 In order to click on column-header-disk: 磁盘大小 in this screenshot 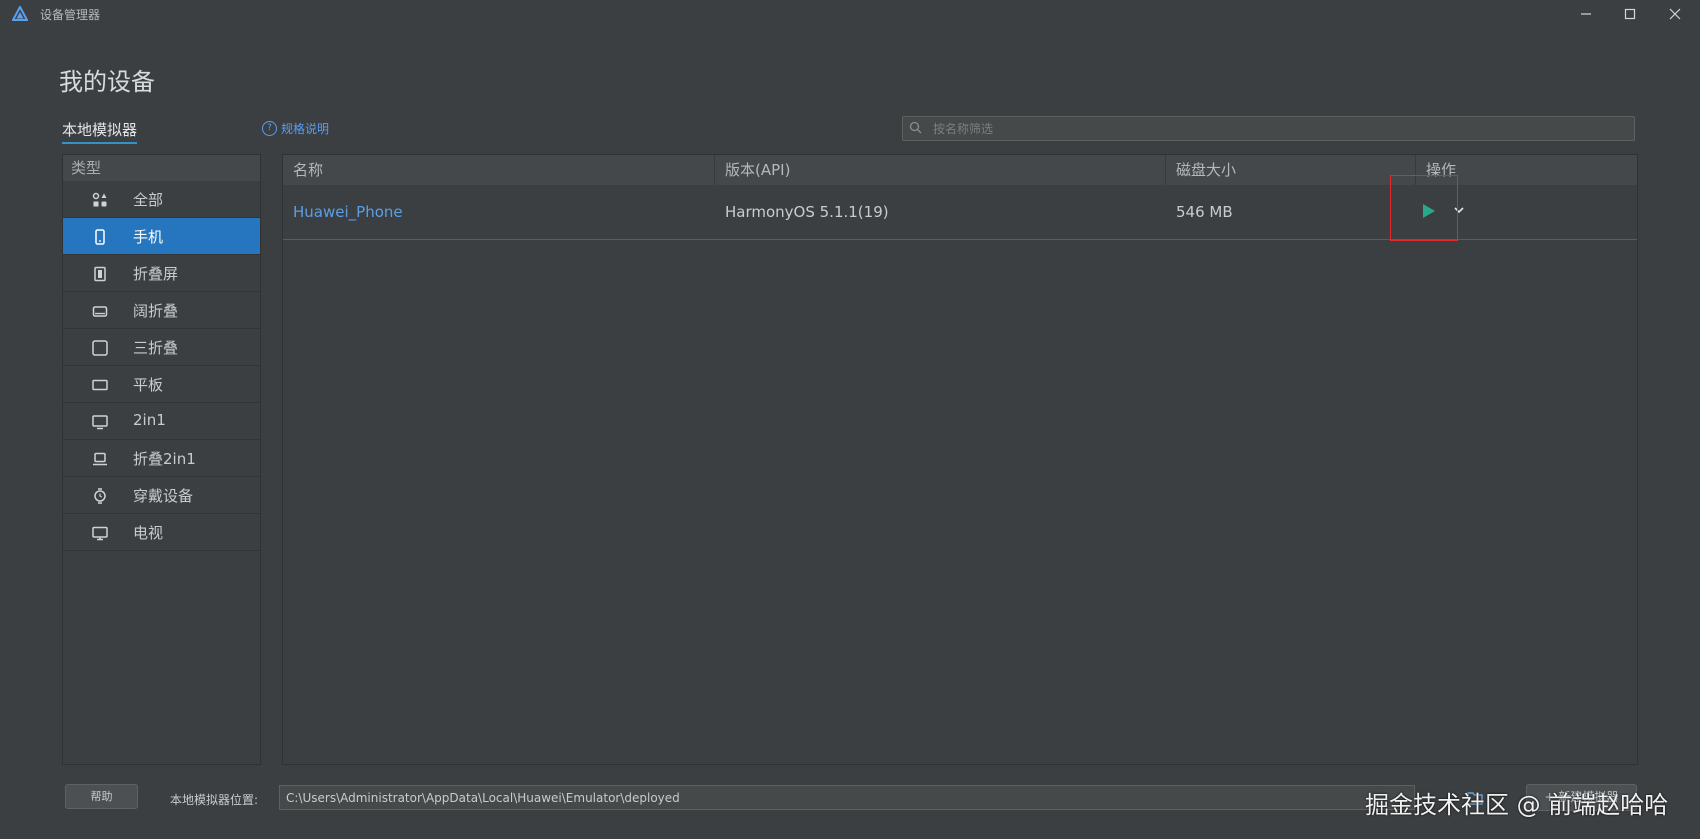, I will do `click(1291, 170)`.